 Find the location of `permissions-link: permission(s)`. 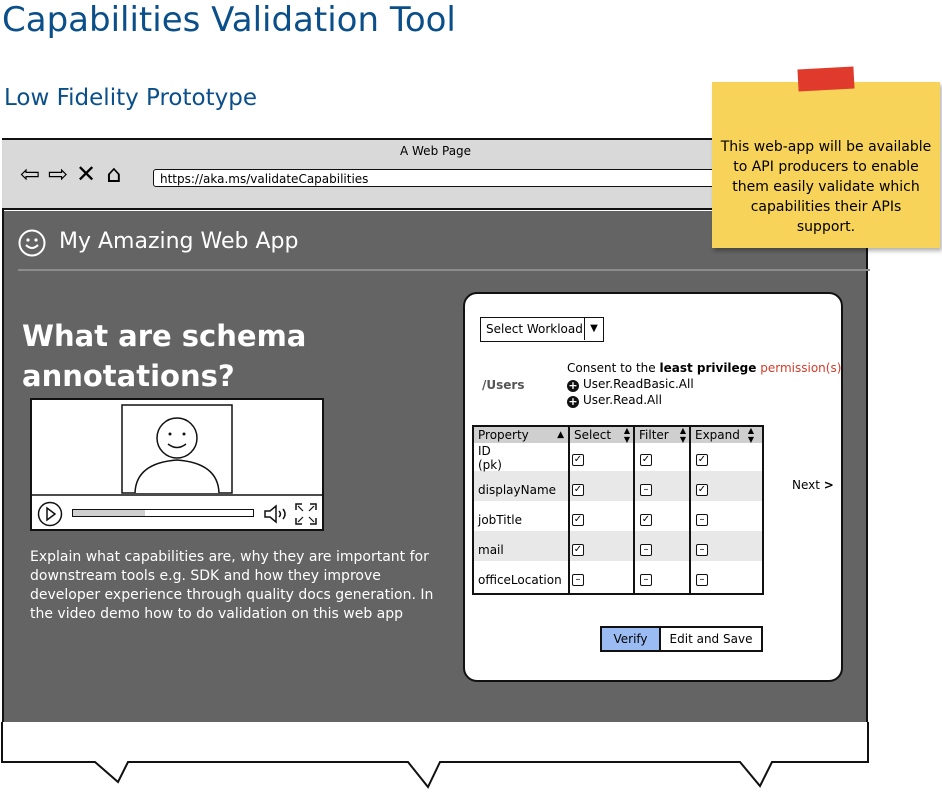

permissions-link: permission(s) is located at coordinates (800, 368).